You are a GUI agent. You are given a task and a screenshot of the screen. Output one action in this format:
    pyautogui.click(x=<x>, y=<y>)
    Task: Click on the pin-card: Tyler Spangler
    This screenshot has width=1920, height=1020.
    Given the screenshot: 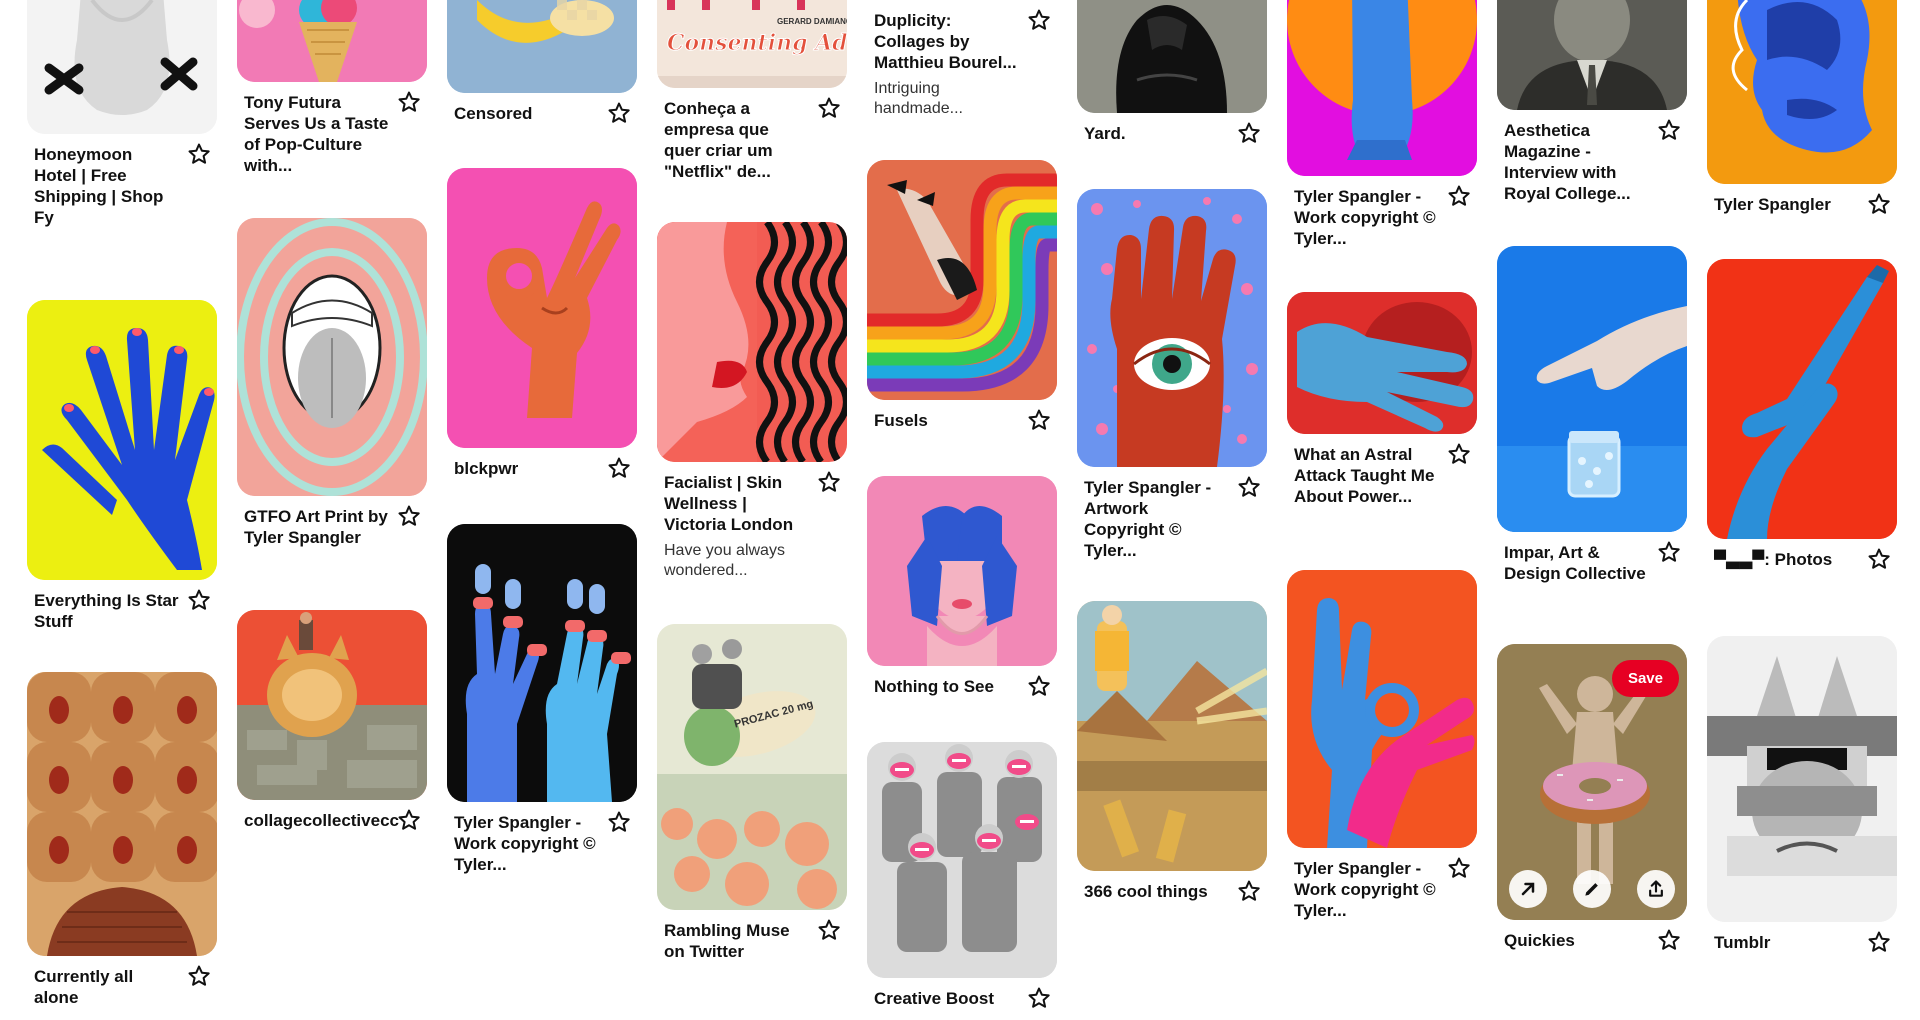 What is the action you would take?
    pyautogui.click(x=1802, y=107)
    